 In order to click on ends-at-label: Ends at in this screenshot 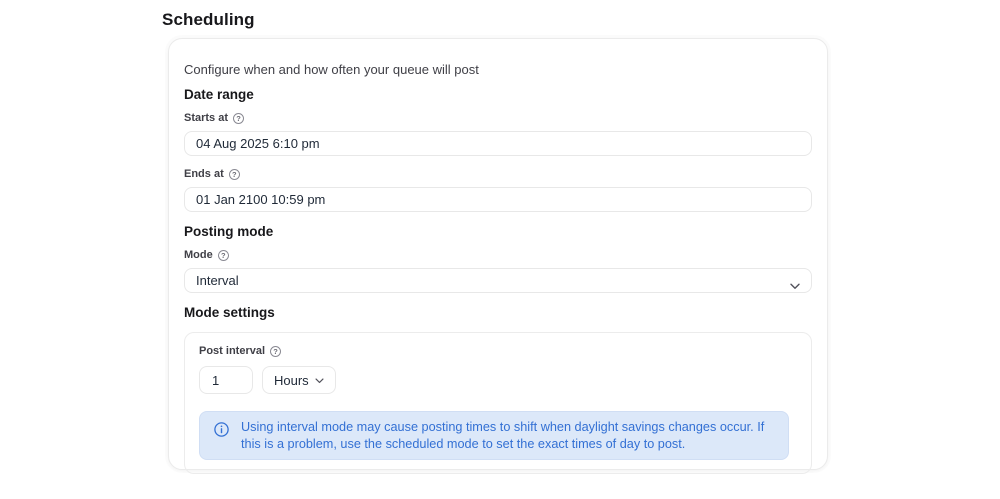, I will do `click(204, 174)`.